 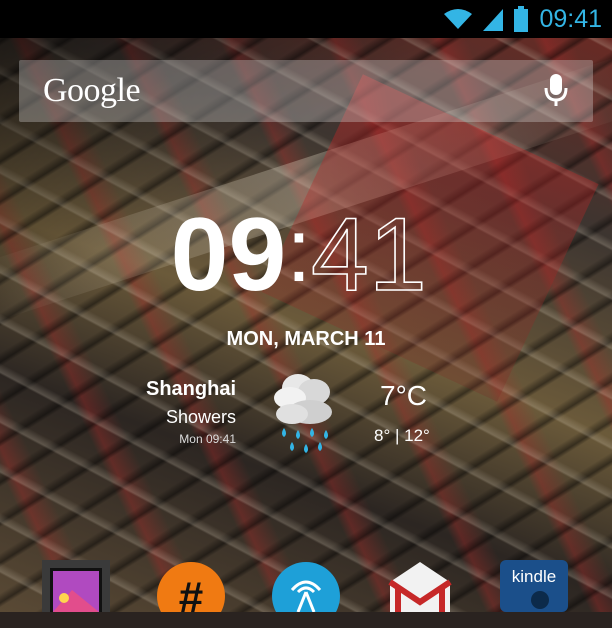 What do you see at coordinates (306, 416) in the screenshot?
I see `cloud-rain-icon` at bounding box center [306, 416].